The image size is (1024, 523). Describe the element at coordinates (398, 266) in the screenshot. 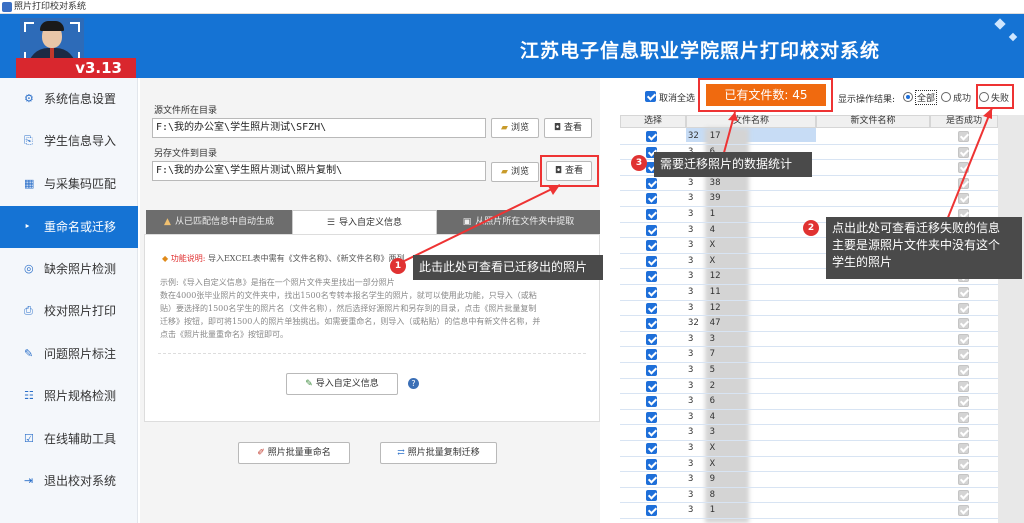

I see `callout-number-1: 1` at that location.